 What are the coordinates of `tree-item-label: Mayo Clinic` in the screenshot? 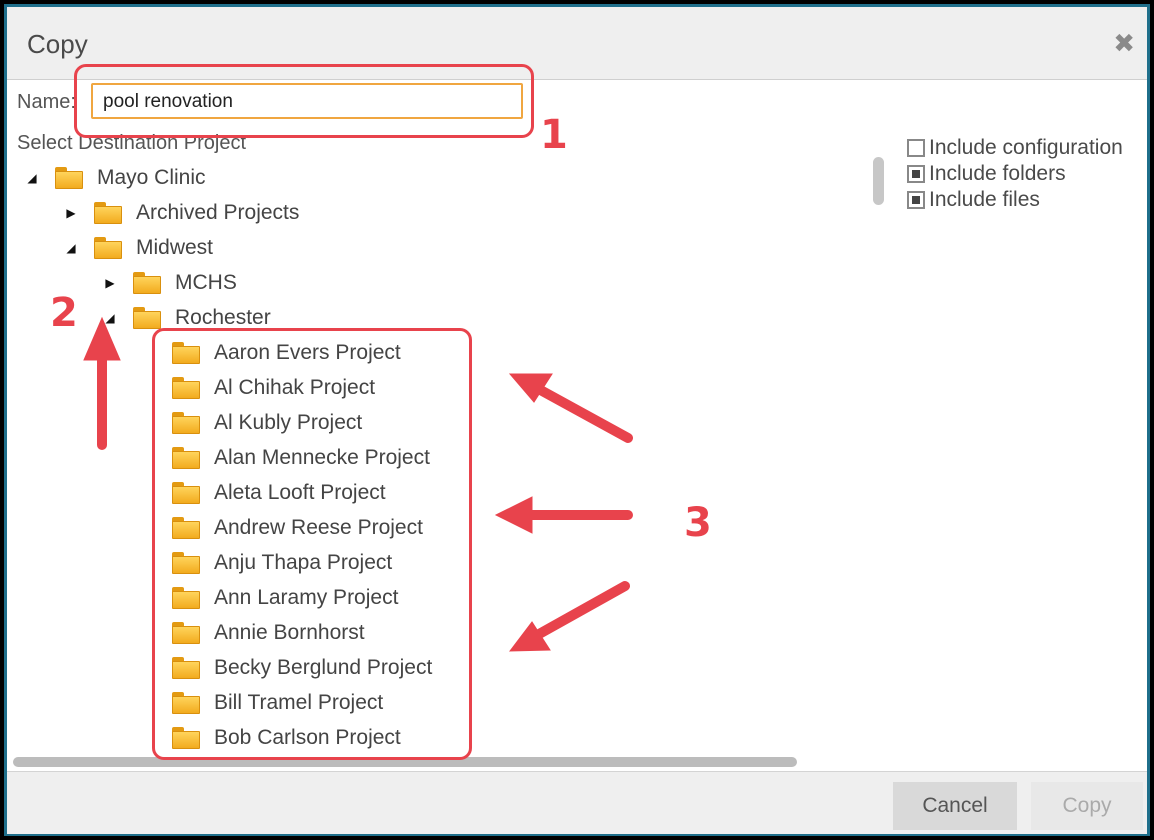 It's located at (151, 177).